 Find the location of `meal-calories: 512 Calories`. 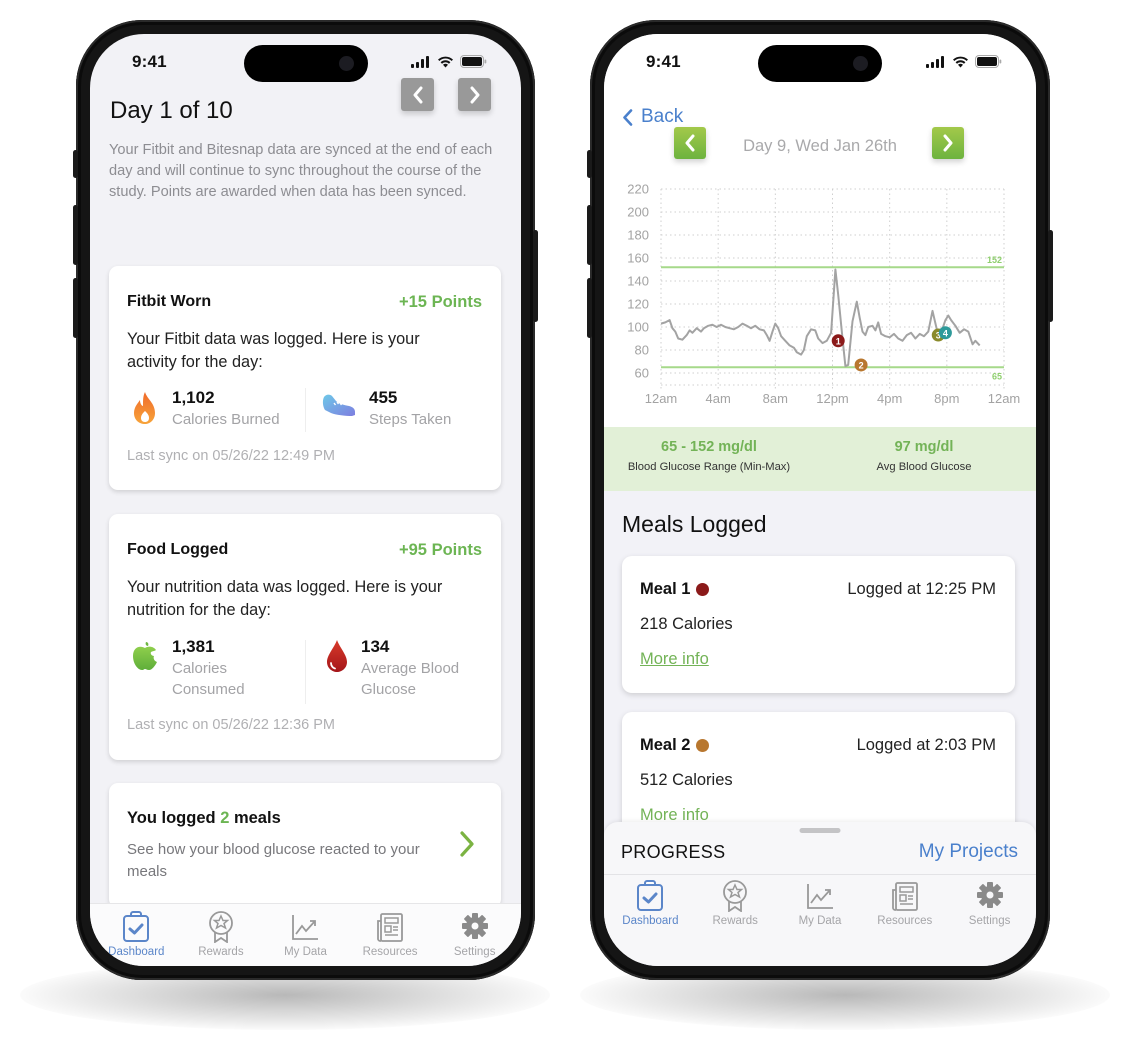

meal-calories: 512 Calories is located at coordinates (686, 780).